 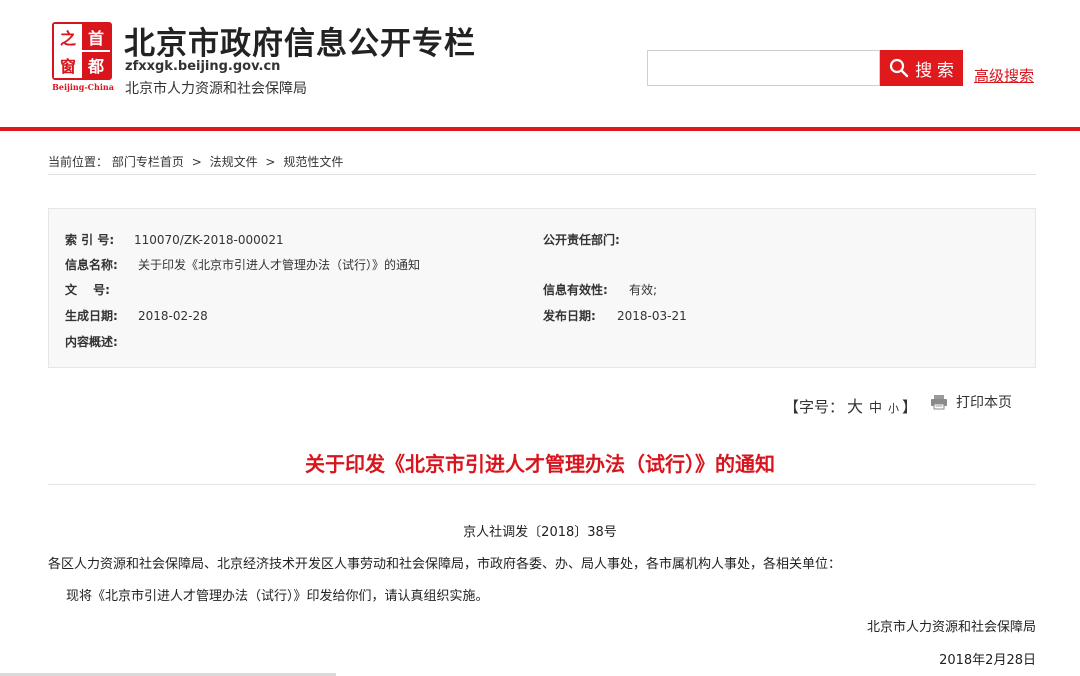 I want to click on meta-value: 关于印发《北京市引进人才管理办法（试行）》的通知, so click(x=279, y=265).